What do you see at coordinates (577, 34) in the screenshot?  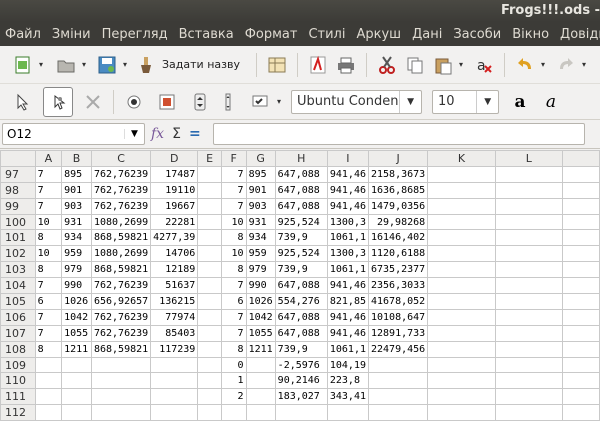 I see `menu-help: Довідка` at bounding box center [577, 34].